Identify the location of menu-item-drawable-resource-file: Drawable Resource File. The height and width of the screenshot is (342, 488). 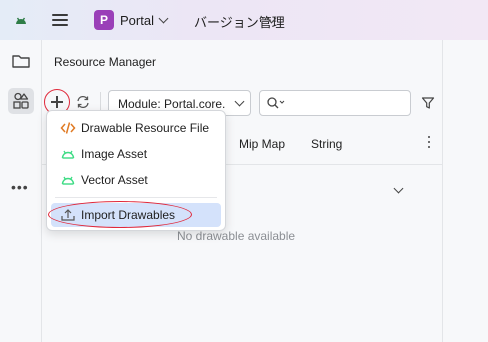
(136, 128).